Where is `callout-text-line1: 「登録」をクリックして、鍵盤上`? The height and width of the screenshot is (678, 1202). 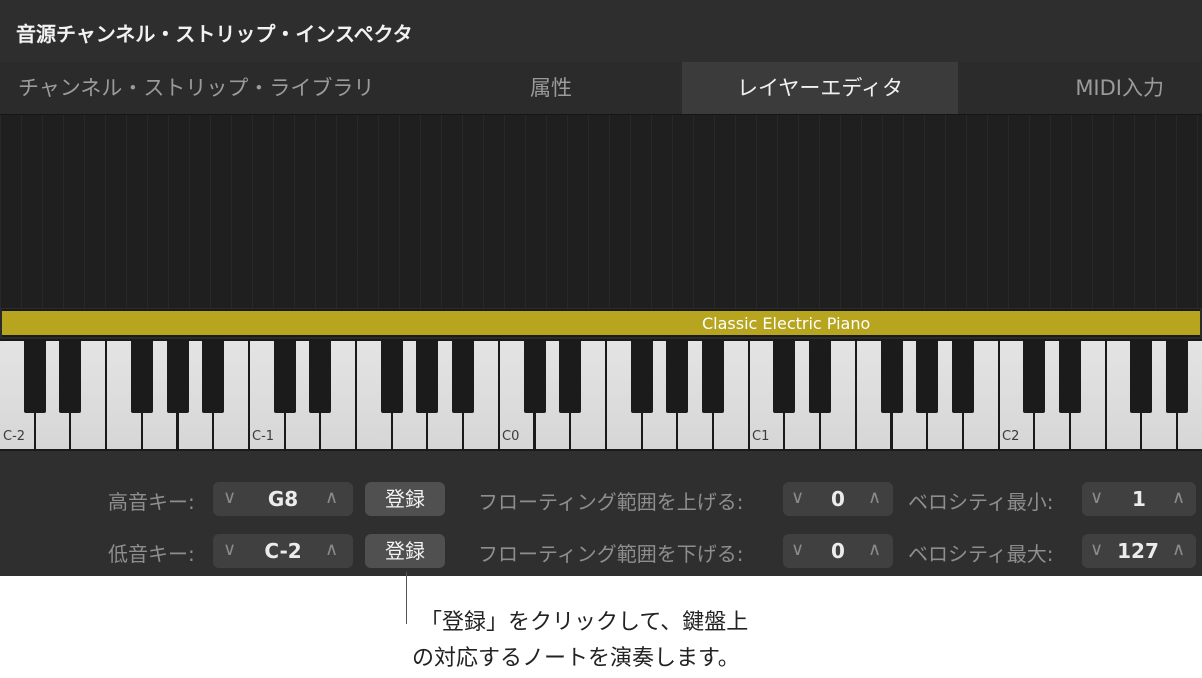 callout-text-line1: 「登録」をクリックして、鍵盤上 is located at coordinates (584, 622).